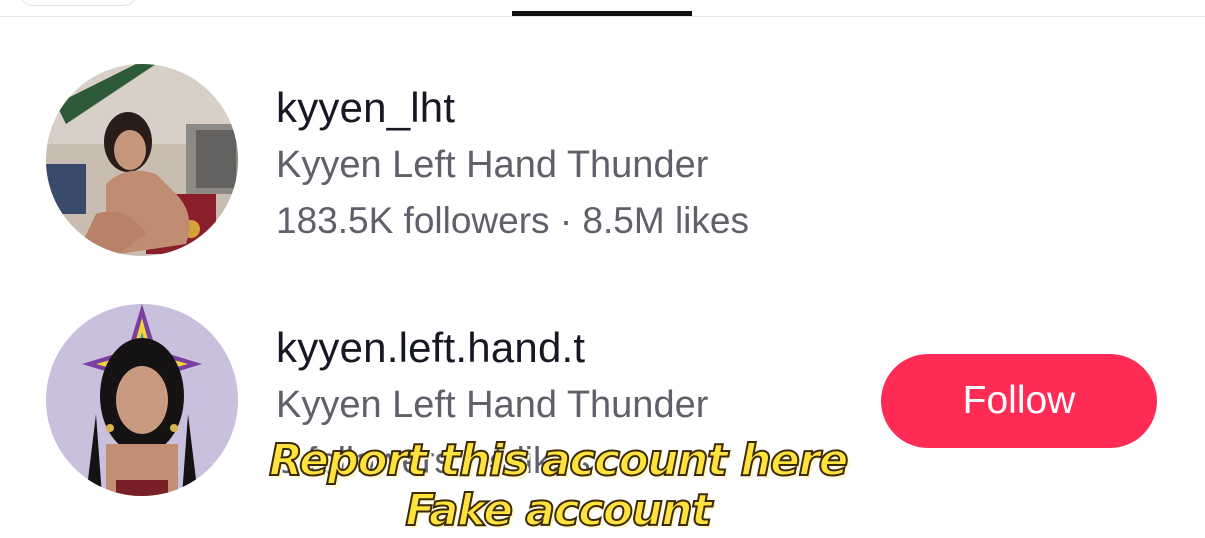 Image resolution: width=1205 pixels, height=538 pixels. What do you see at coordinates (558, 511) in the screenshot?
I see `caption-line-fake: Fake account` at bounding box center [558, 511].